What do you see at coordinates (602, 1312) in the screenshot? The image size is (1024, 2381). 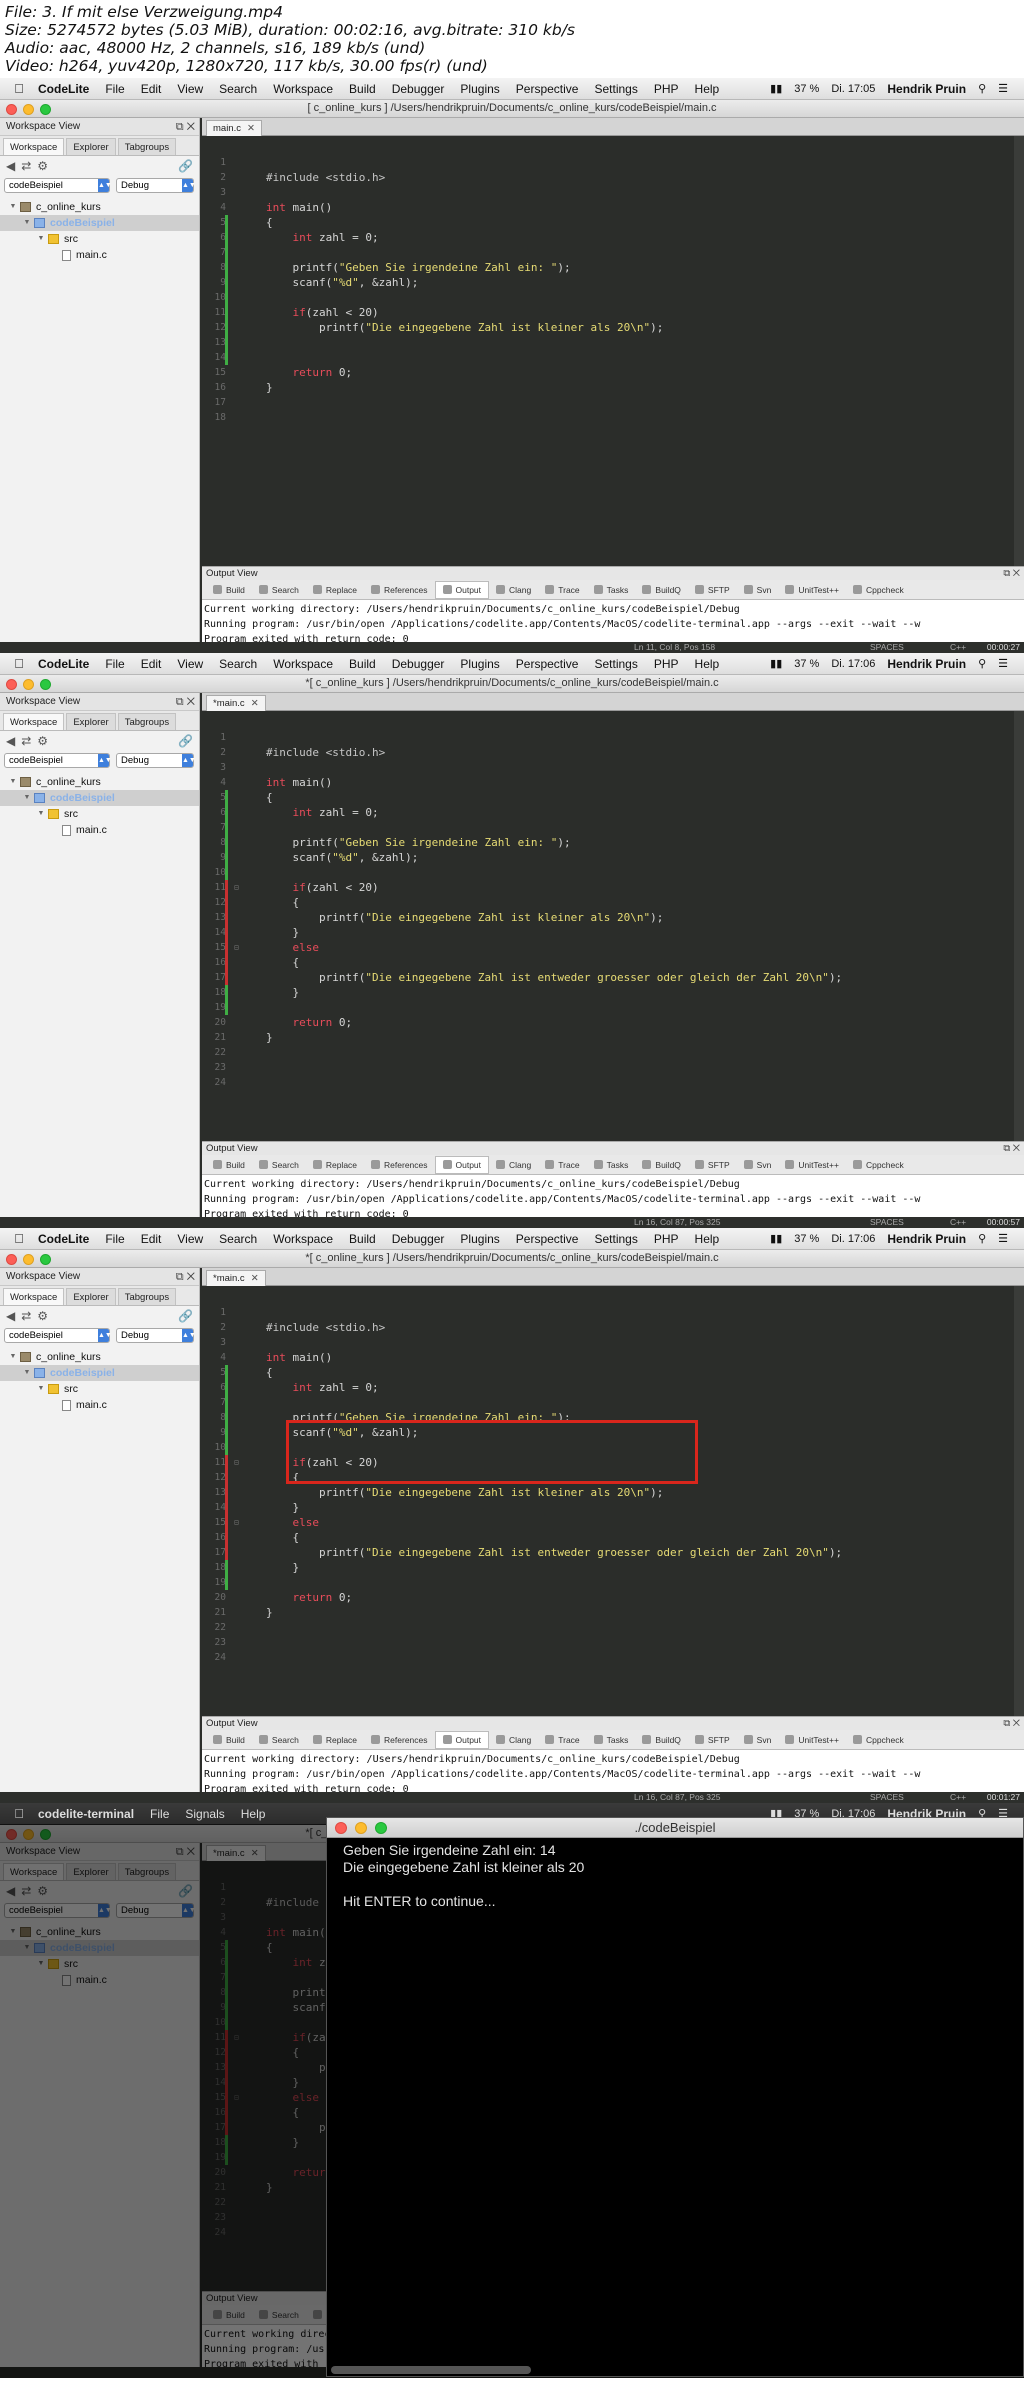 I see `code-line: 1 #include <stdio.h>` at bounding box center [602, 1312].